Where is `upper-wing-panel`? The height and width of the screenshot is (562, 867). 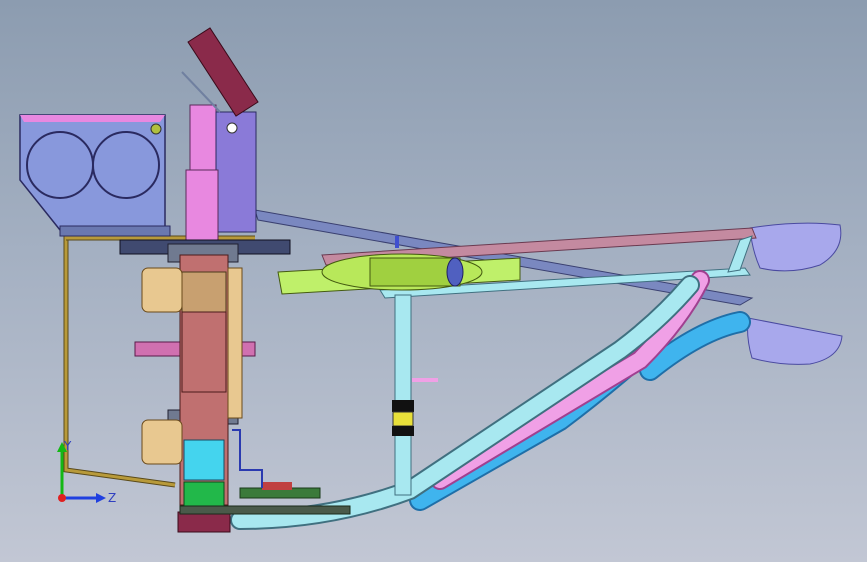
upper-wing-panel is located at coordinates (795, 247).